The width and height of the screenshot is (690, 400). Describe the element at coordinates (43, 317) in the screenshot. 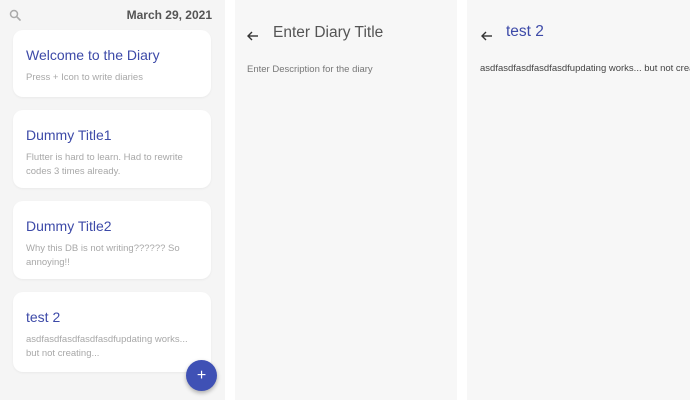

I see `diary-card-title: test 2` at that location.